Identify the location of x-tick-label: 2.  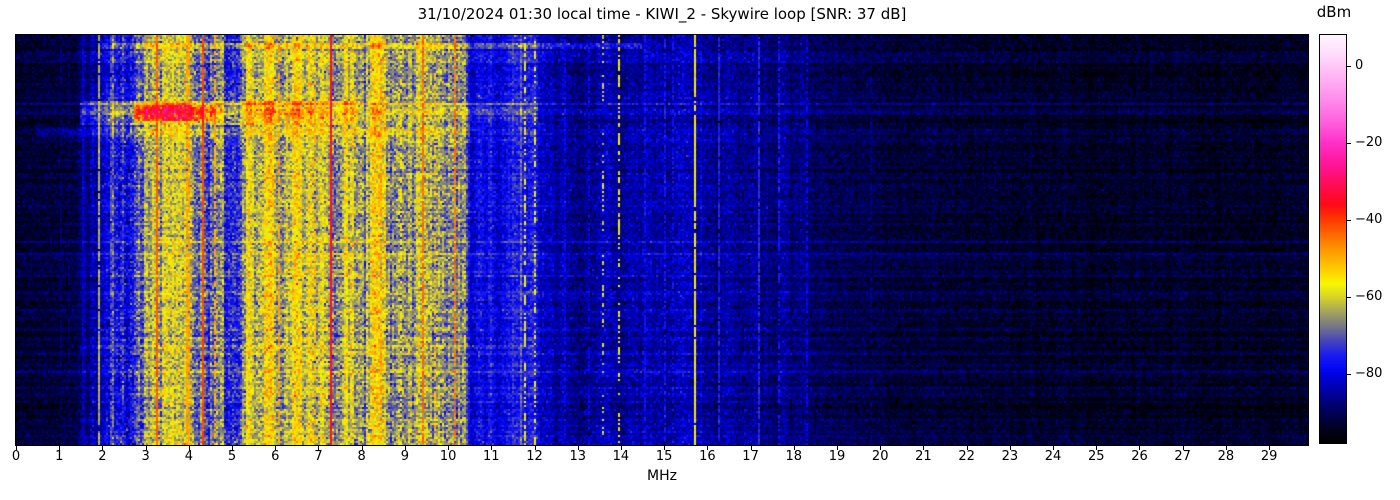
(102, 456).